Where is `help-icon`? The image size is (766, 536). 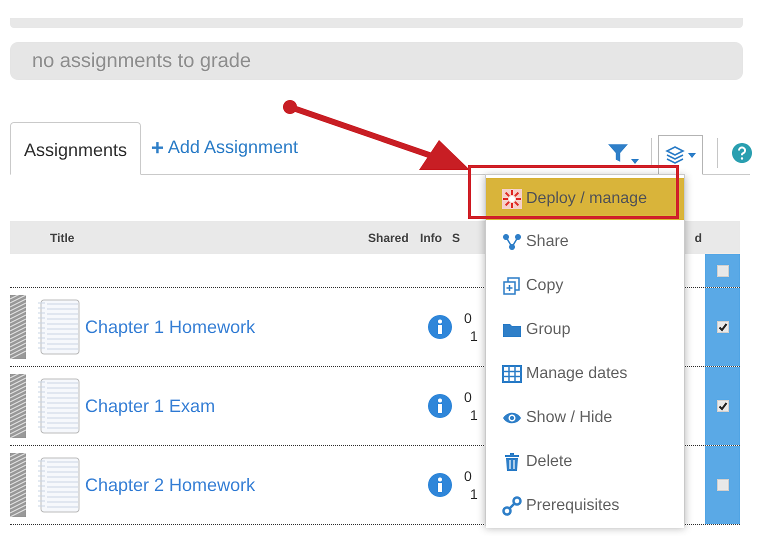
help-icon is located at coordinates (742, 152).